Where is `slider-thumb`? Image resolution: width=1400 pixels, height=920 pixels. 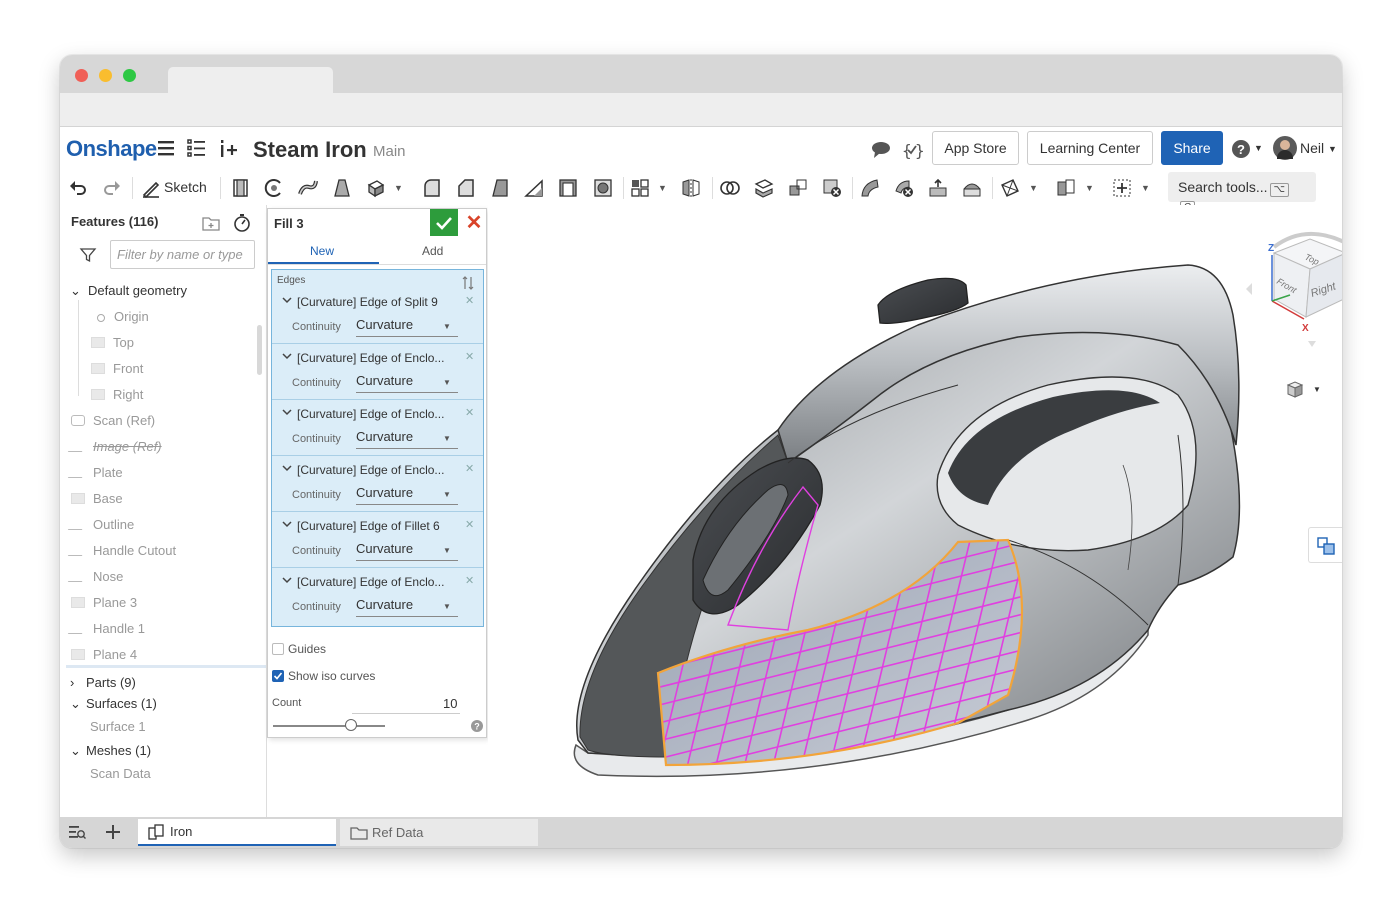
slider-thumb is located at coordinates (351, 725).